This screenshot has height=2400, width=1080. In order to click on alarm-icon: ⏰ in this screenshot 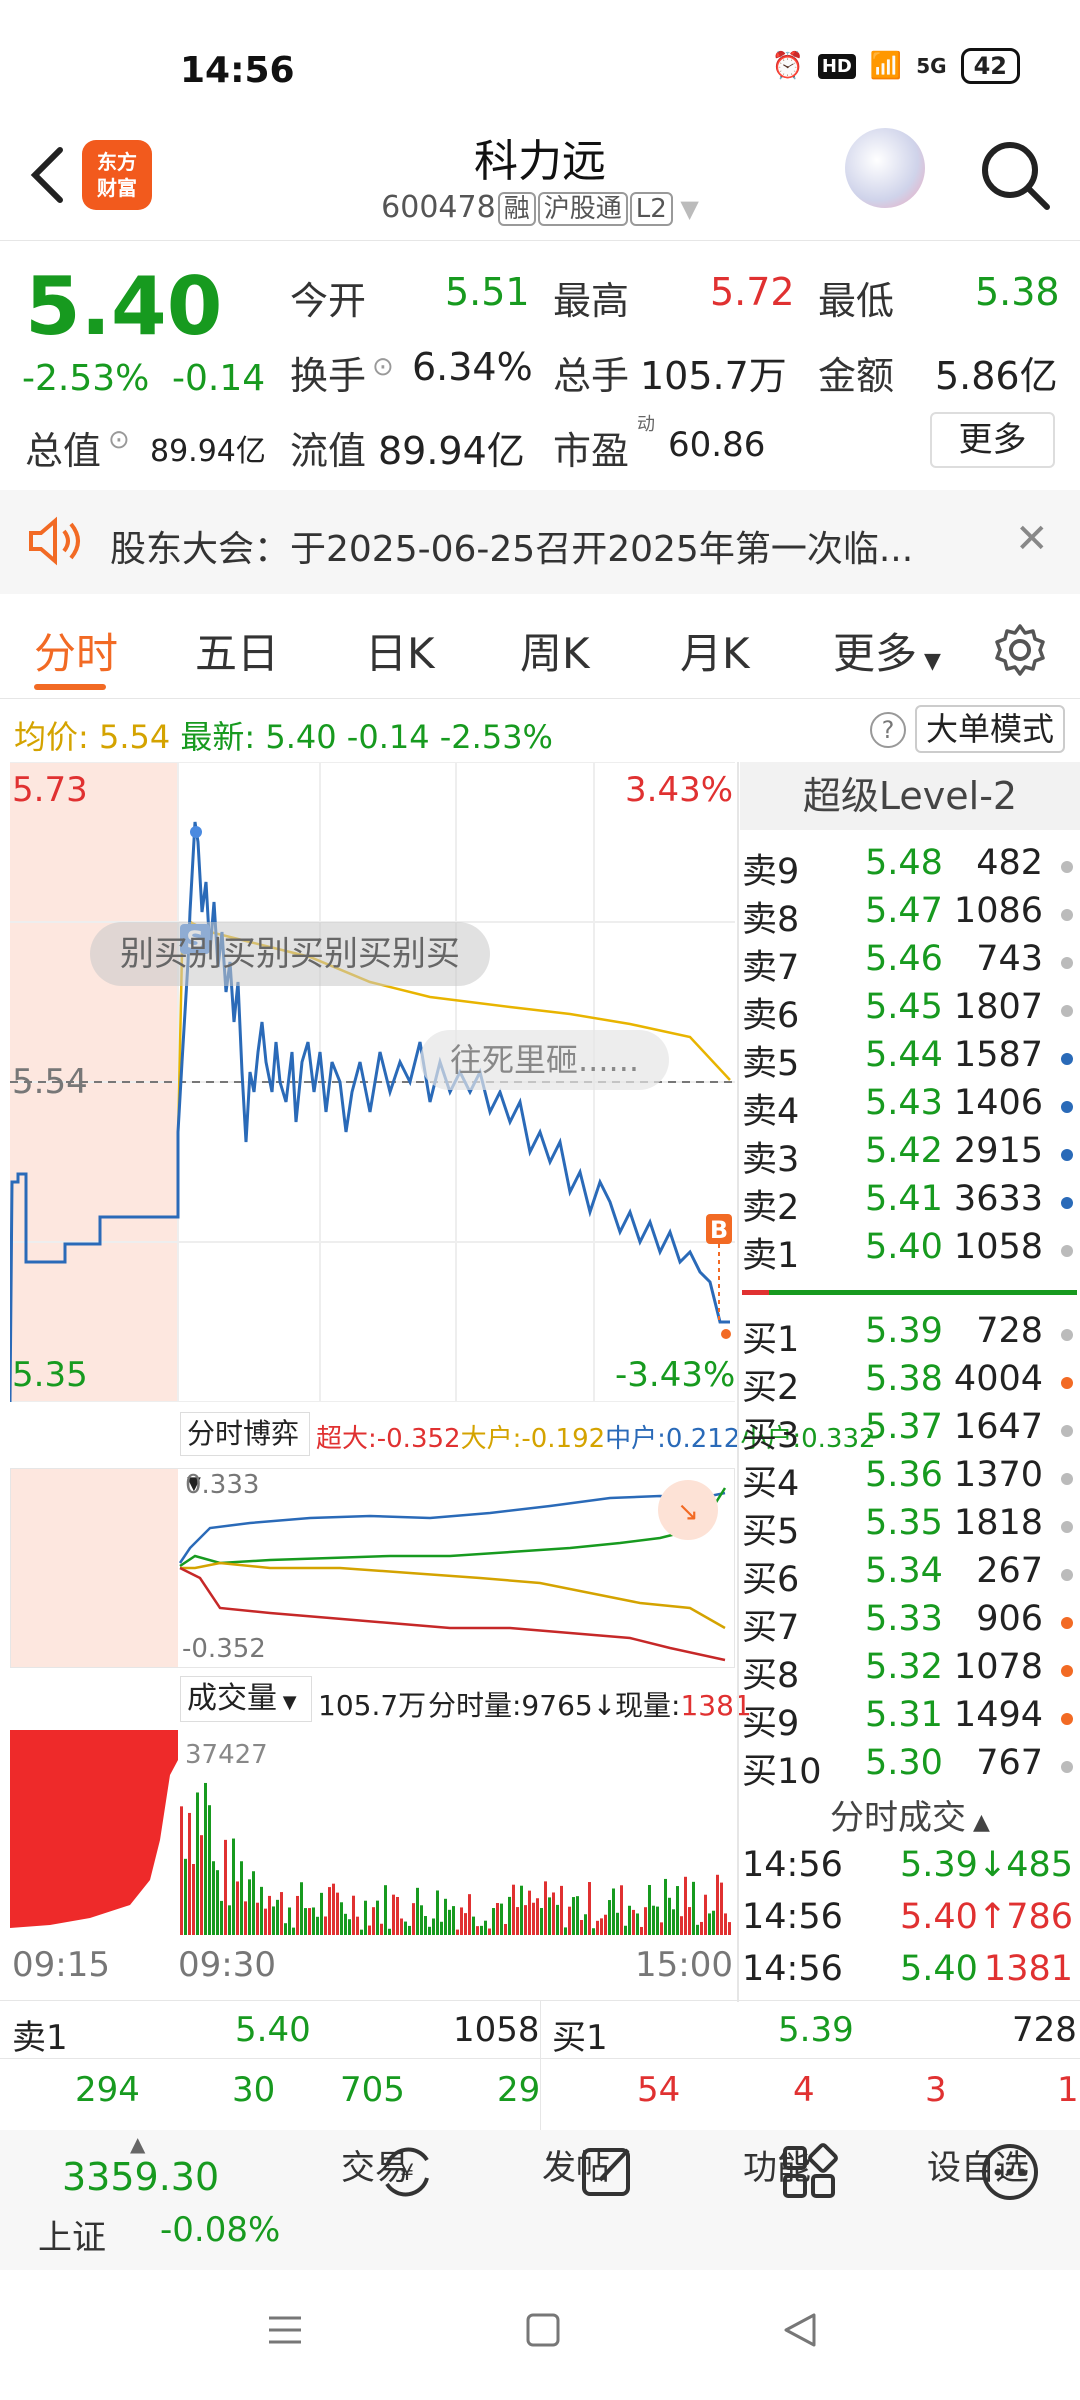, I will do `click(787, 66)`.